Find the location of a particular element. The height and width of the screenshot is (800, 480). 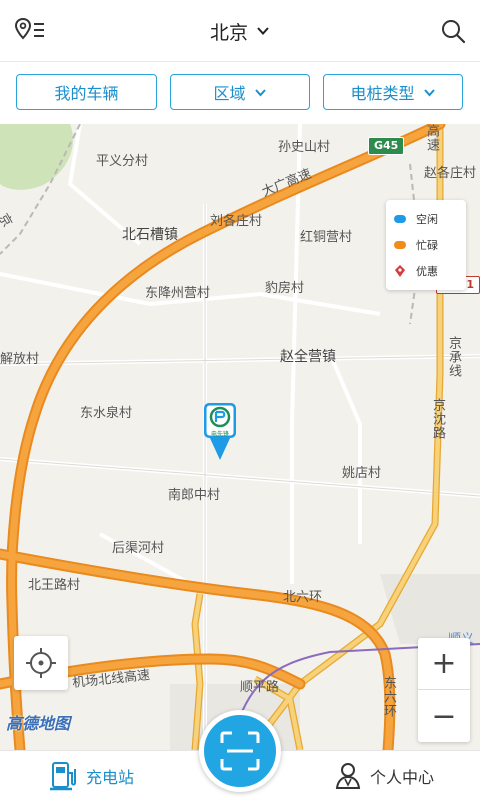

road-label: 京沈路 is located at coordinates (437, 419).